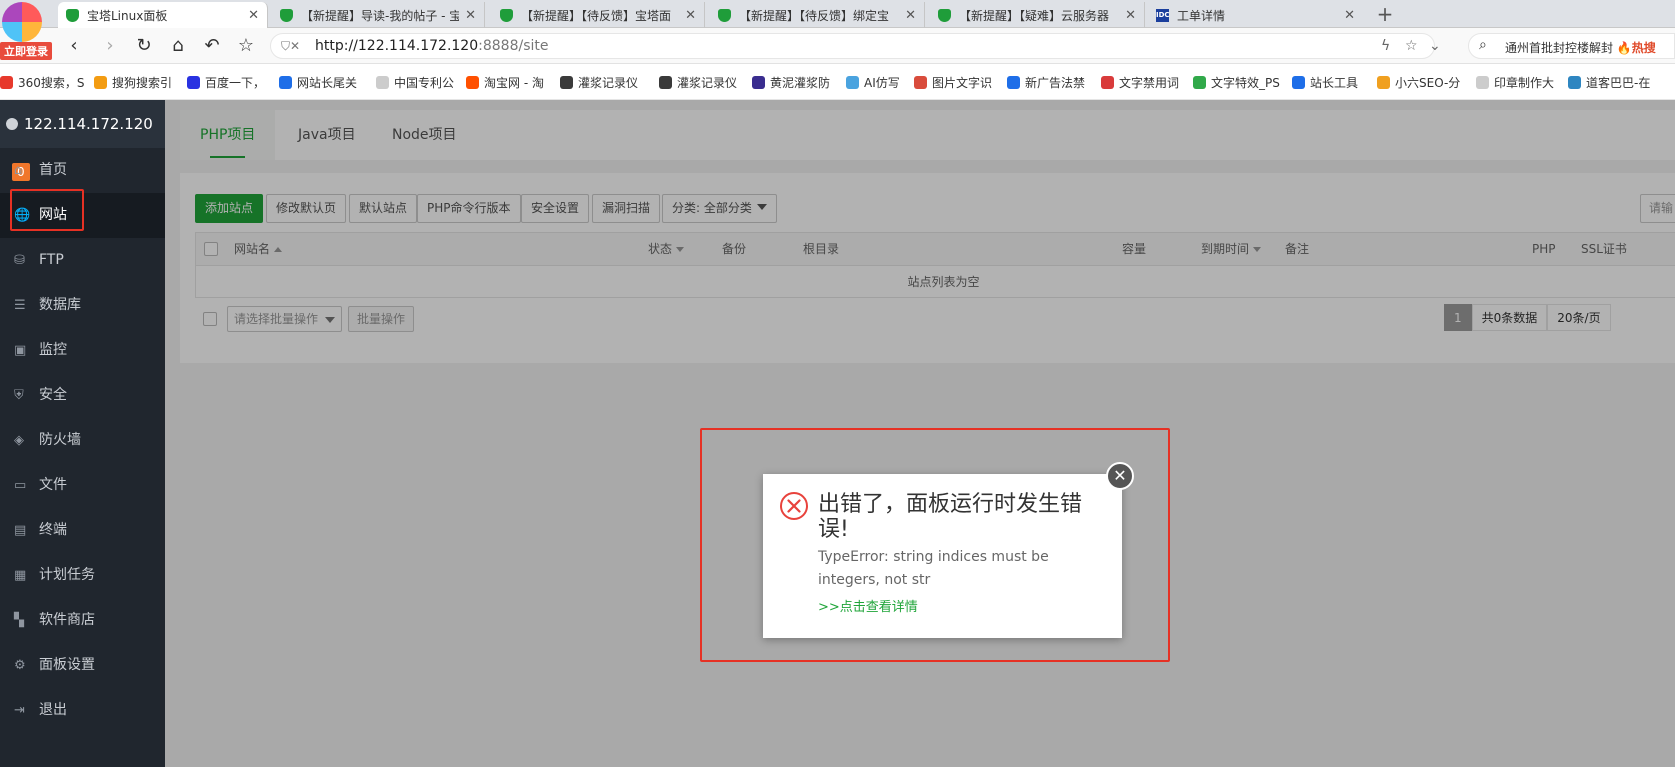 This screenshot has height=767, width=1675. I want to click on bookmark-item: AI仿写, so click(873, 82).